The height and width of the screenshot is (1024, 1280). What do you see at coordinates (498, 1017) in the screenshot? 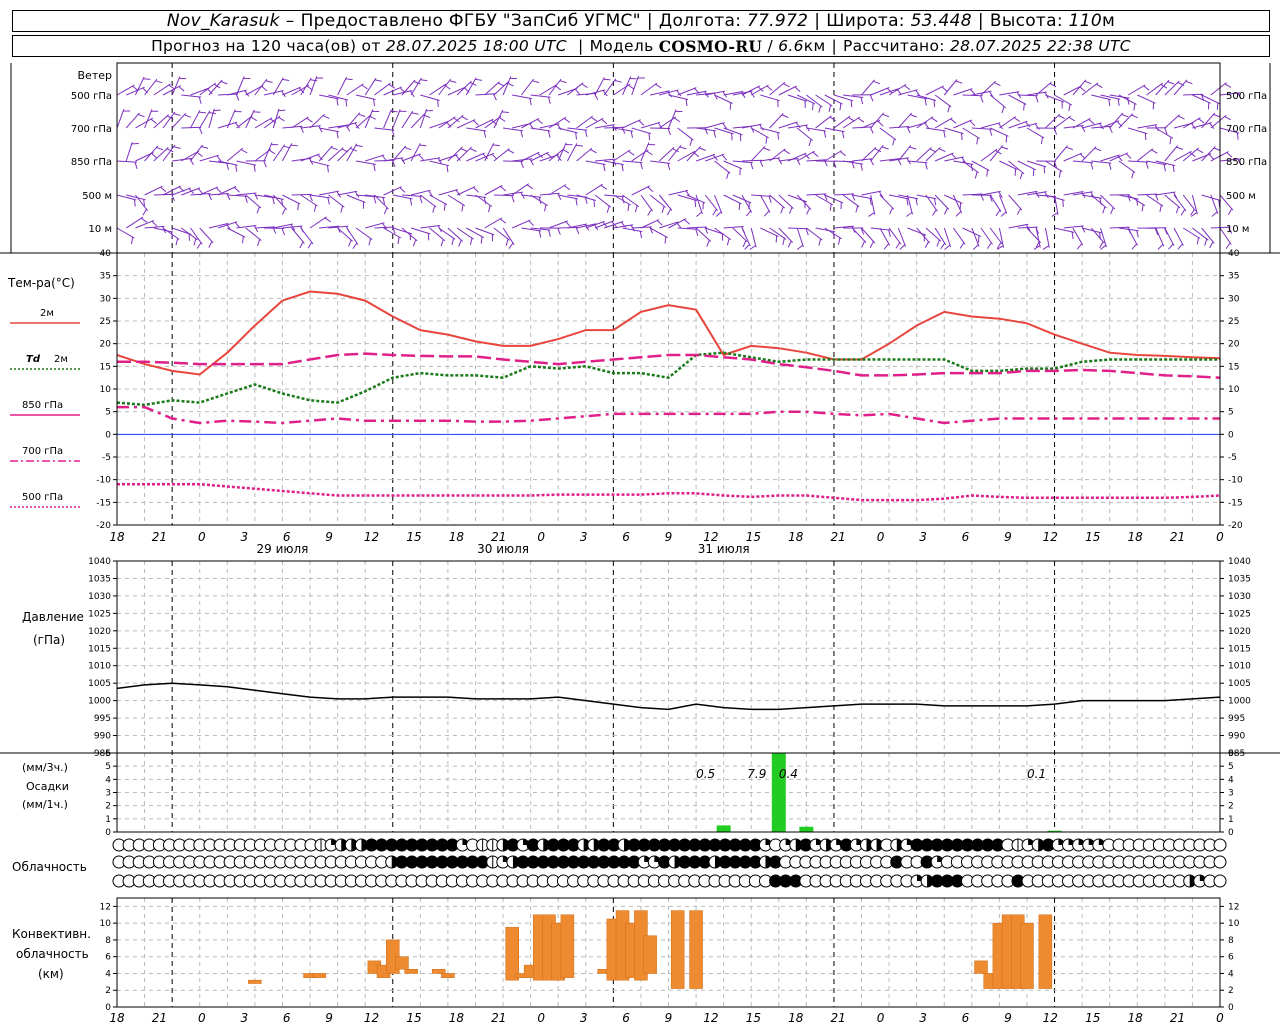
I see `x-tick-label: 21` at bounding box center [498, 1017].